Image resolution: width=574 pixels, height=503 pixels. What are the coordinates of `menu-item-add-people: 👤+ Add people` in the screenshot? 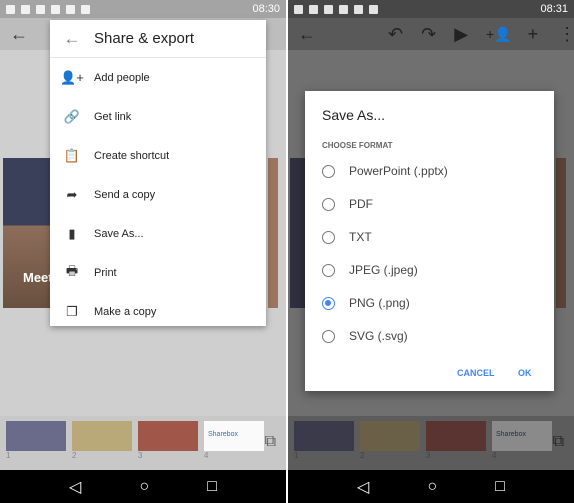 It's located at (158, 77).